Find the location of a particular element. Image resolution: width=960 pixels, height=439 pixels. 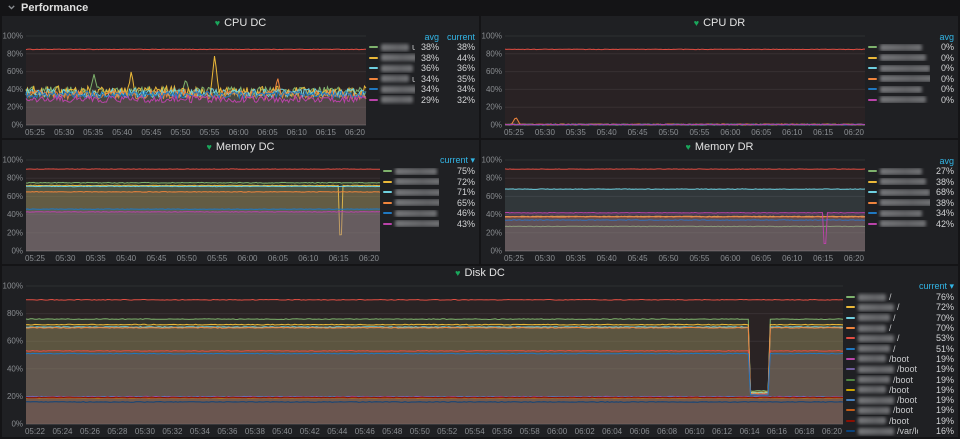

svg-text: 06:12 is located at coordinates (722, 431).